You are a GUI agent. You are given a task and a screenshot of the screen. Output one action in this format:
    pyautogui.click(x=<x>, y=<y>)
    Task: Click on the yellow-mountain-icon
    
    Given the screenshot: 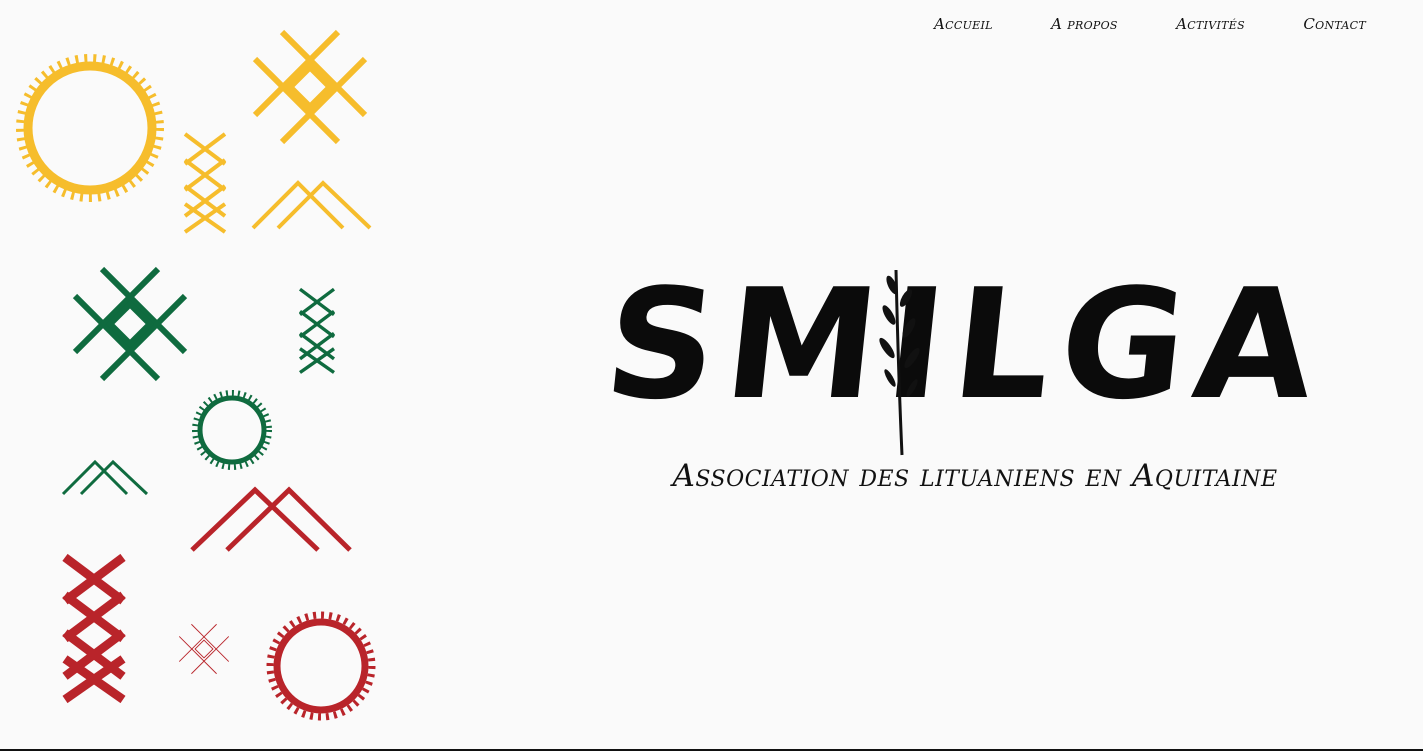 What is the action you would take?
    pyautogui.click(x=311, y=205)
    